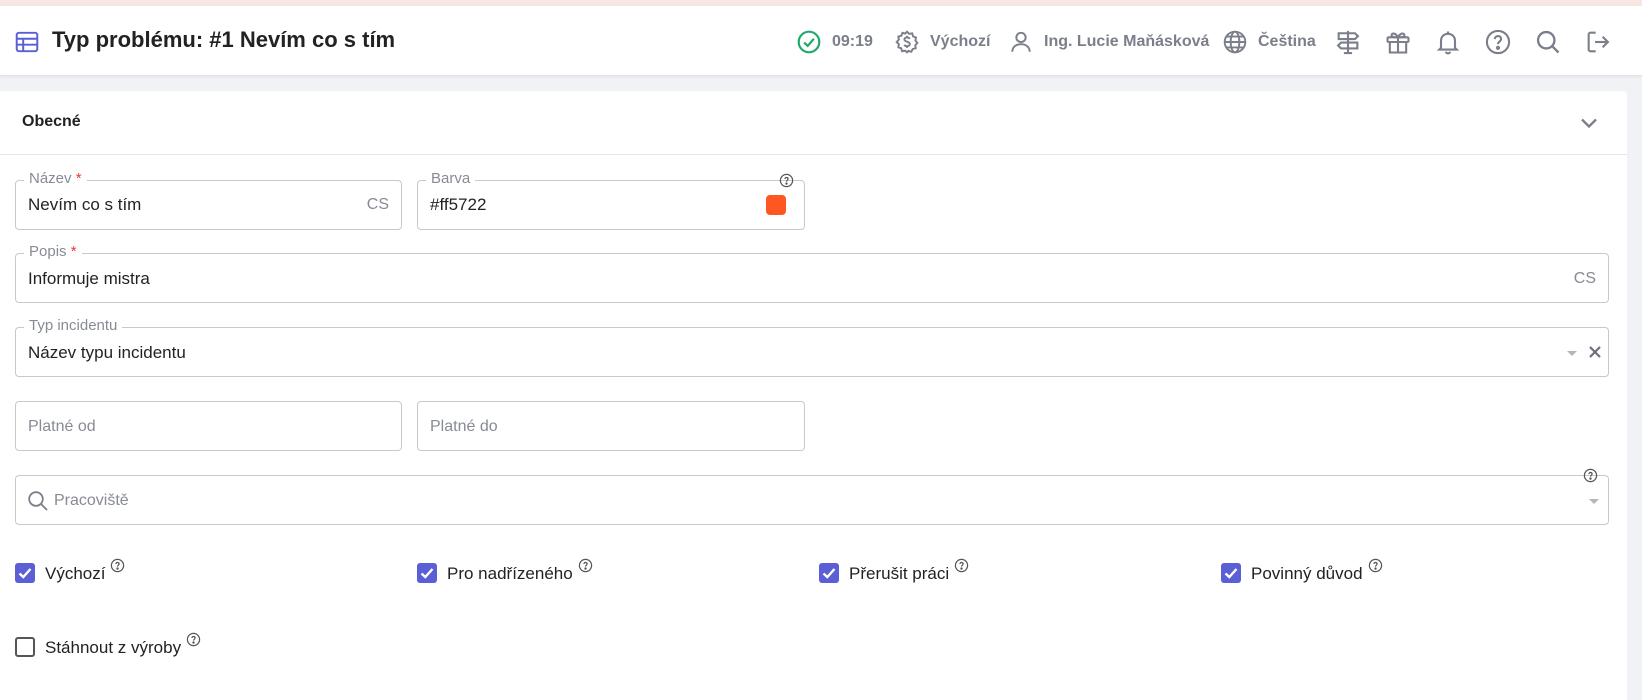 The image size is (1642, 700). Describe the element at coordinates (1595, 352) in the screenshot. I see `clear-icon` at that location.